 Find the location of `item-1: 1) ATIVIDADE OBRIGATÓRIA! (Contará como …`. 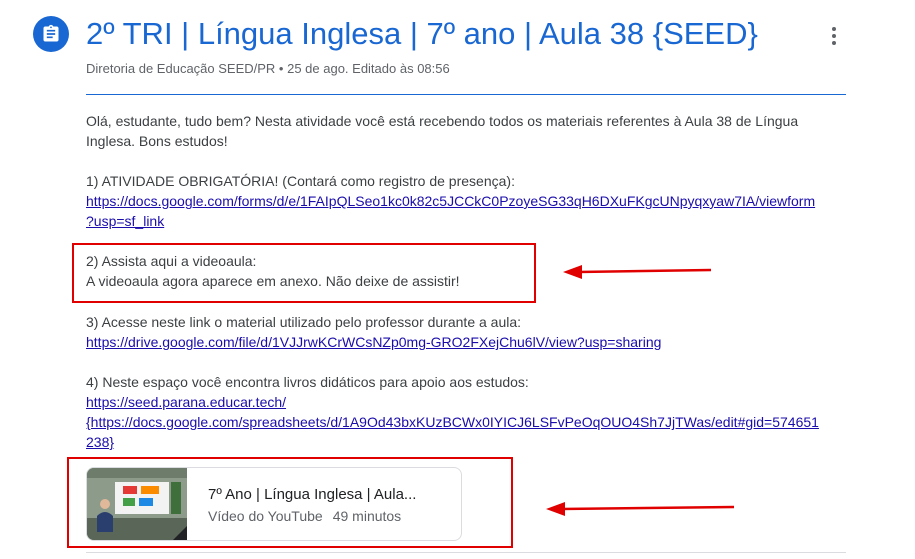

item-1: 1) ATIVIDADE OBRIGATÓRIA! (Contará como … is located at coordinates (450, 201).